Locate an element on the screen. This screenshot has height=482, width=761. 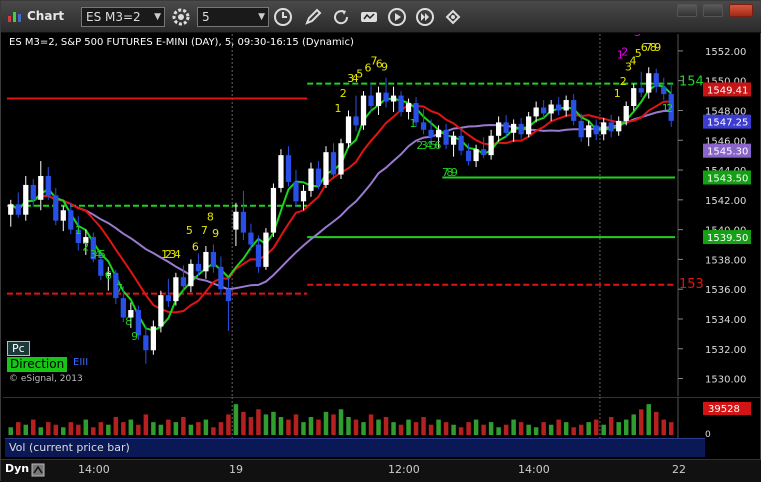
y-tick-label: 1534.00 is located at coordinates (725, 320).